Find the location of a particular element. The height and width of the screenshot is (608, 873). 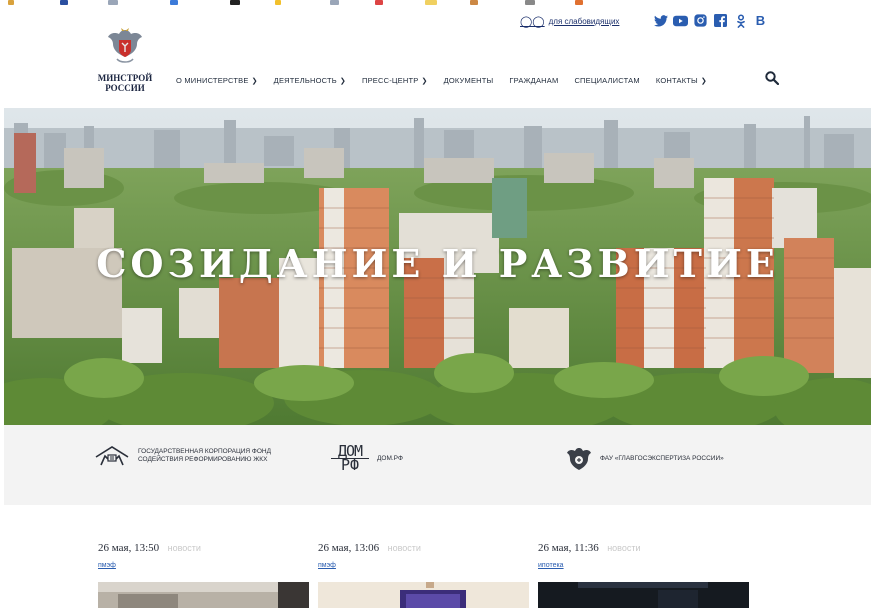

browser-tab-strip is located at coordinates (436, 4).